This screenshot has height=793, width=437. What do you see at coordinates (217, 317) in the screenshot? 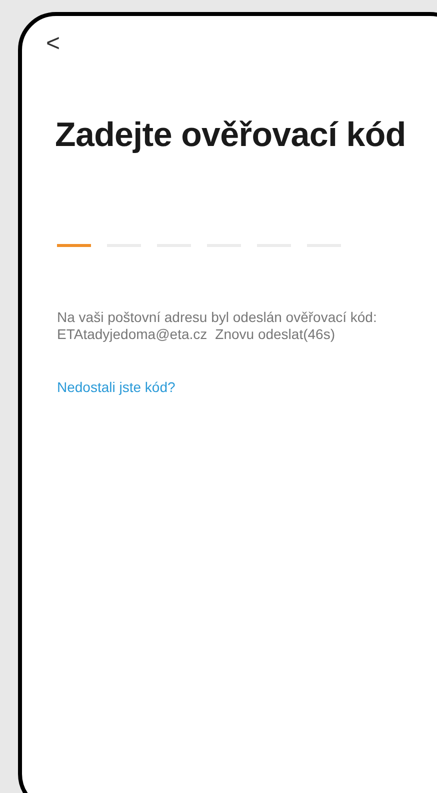
I see `message-text: Na vaši poštovní adresu byl odeslán ověřovací kód:` at bounding box center [217, 317].